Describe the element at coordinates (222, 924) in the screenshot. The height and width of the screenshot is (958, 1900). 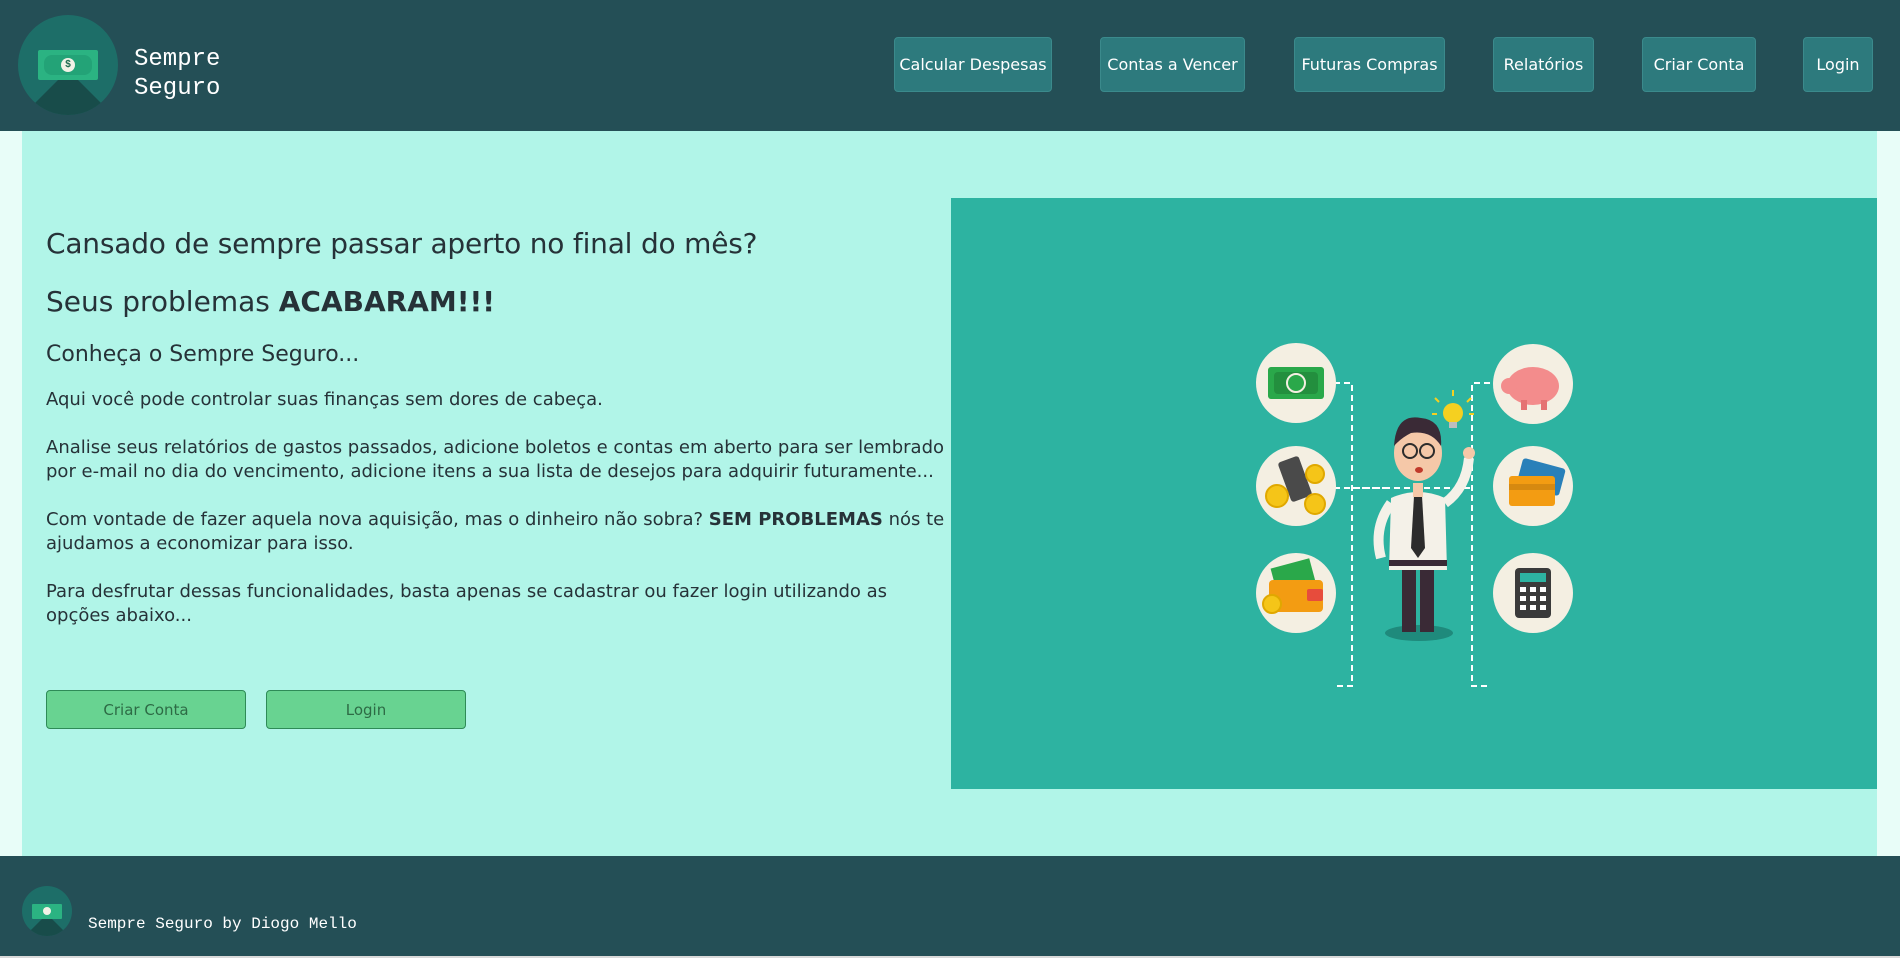
I see `footer-credit: Sempre Seguro by Diogo Mello` at that location.